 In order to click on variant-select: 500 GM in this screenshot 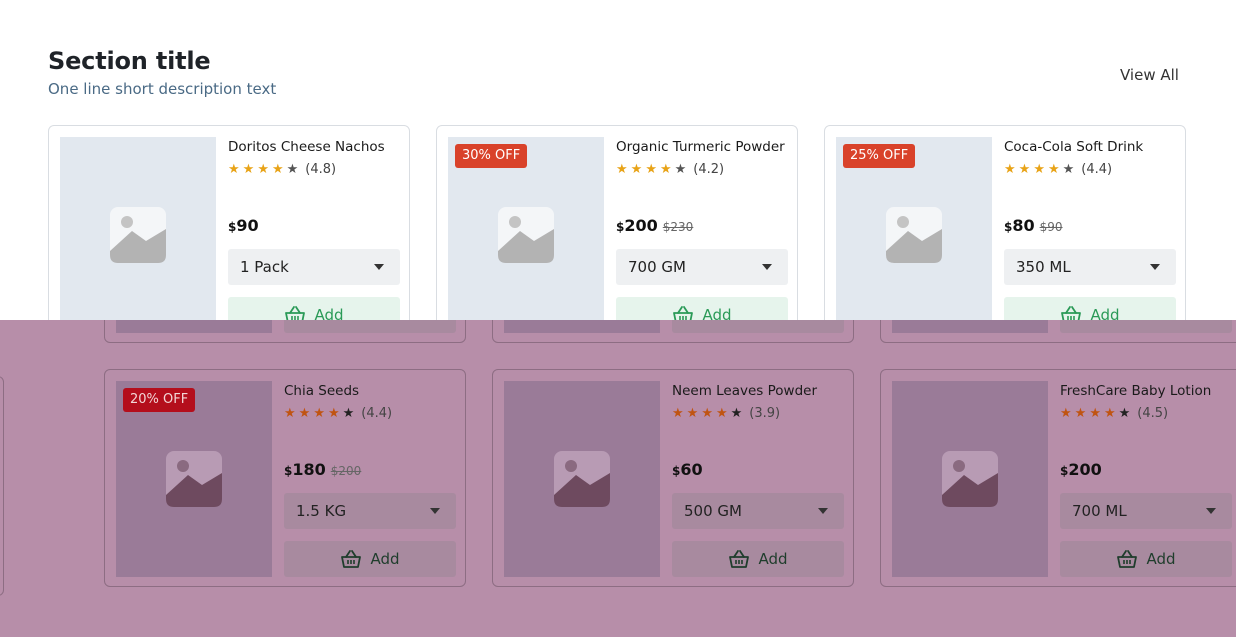, I will do `click(758, 511)`.